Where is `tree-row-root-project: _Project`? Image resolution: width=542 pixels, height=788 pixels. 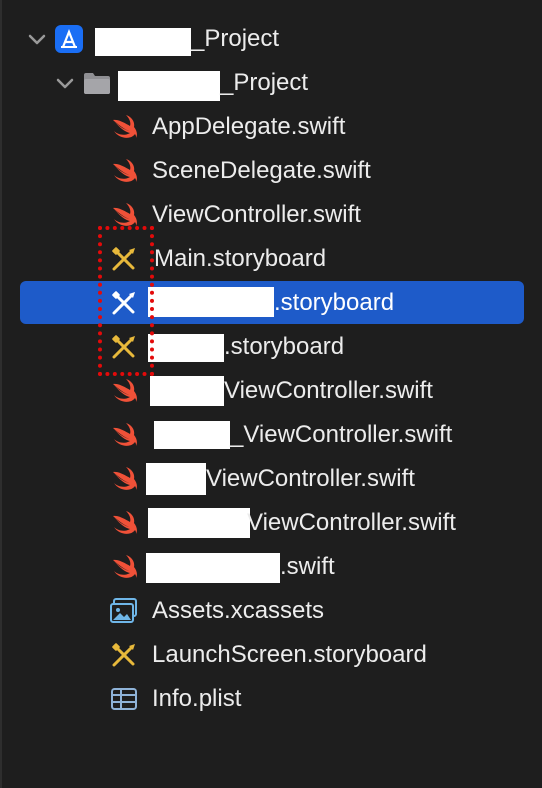 tree-row-root-project: _Project is located at coordinates (271, 39).